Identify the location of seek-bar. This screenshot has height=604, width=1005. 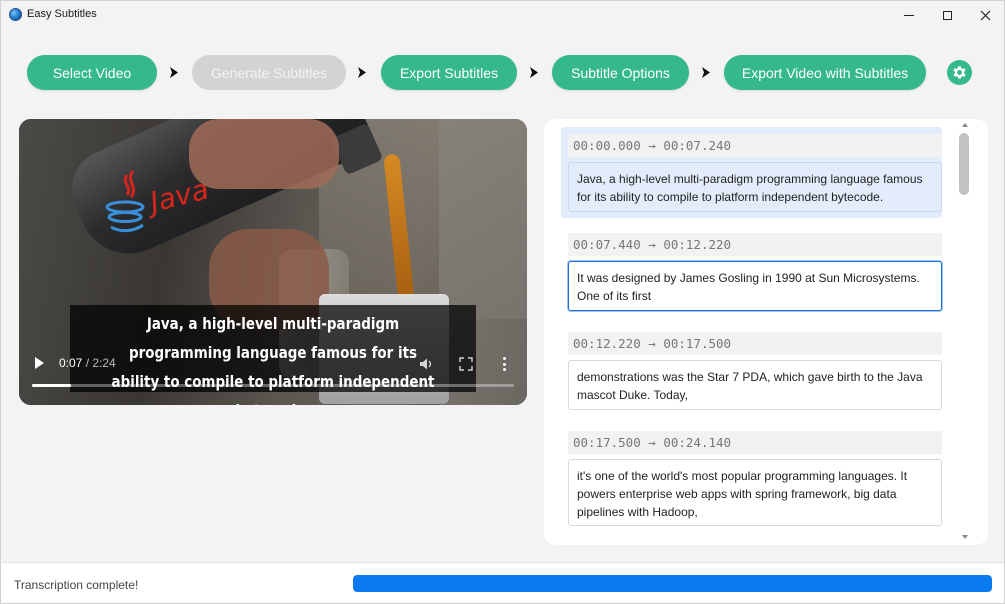
(273, 385).